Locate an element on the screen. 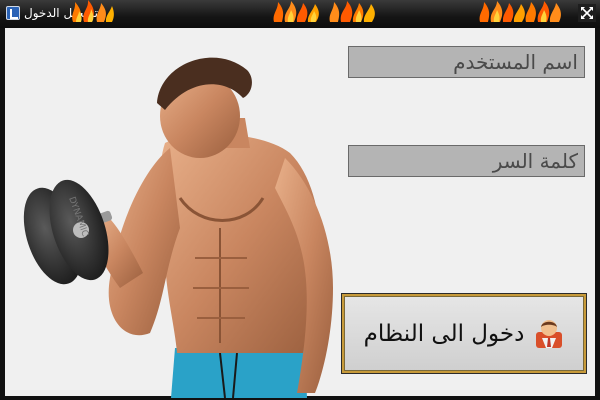 The width and height of the screenshot is (600, 400). app-icon is located at coordinates (13, 13).